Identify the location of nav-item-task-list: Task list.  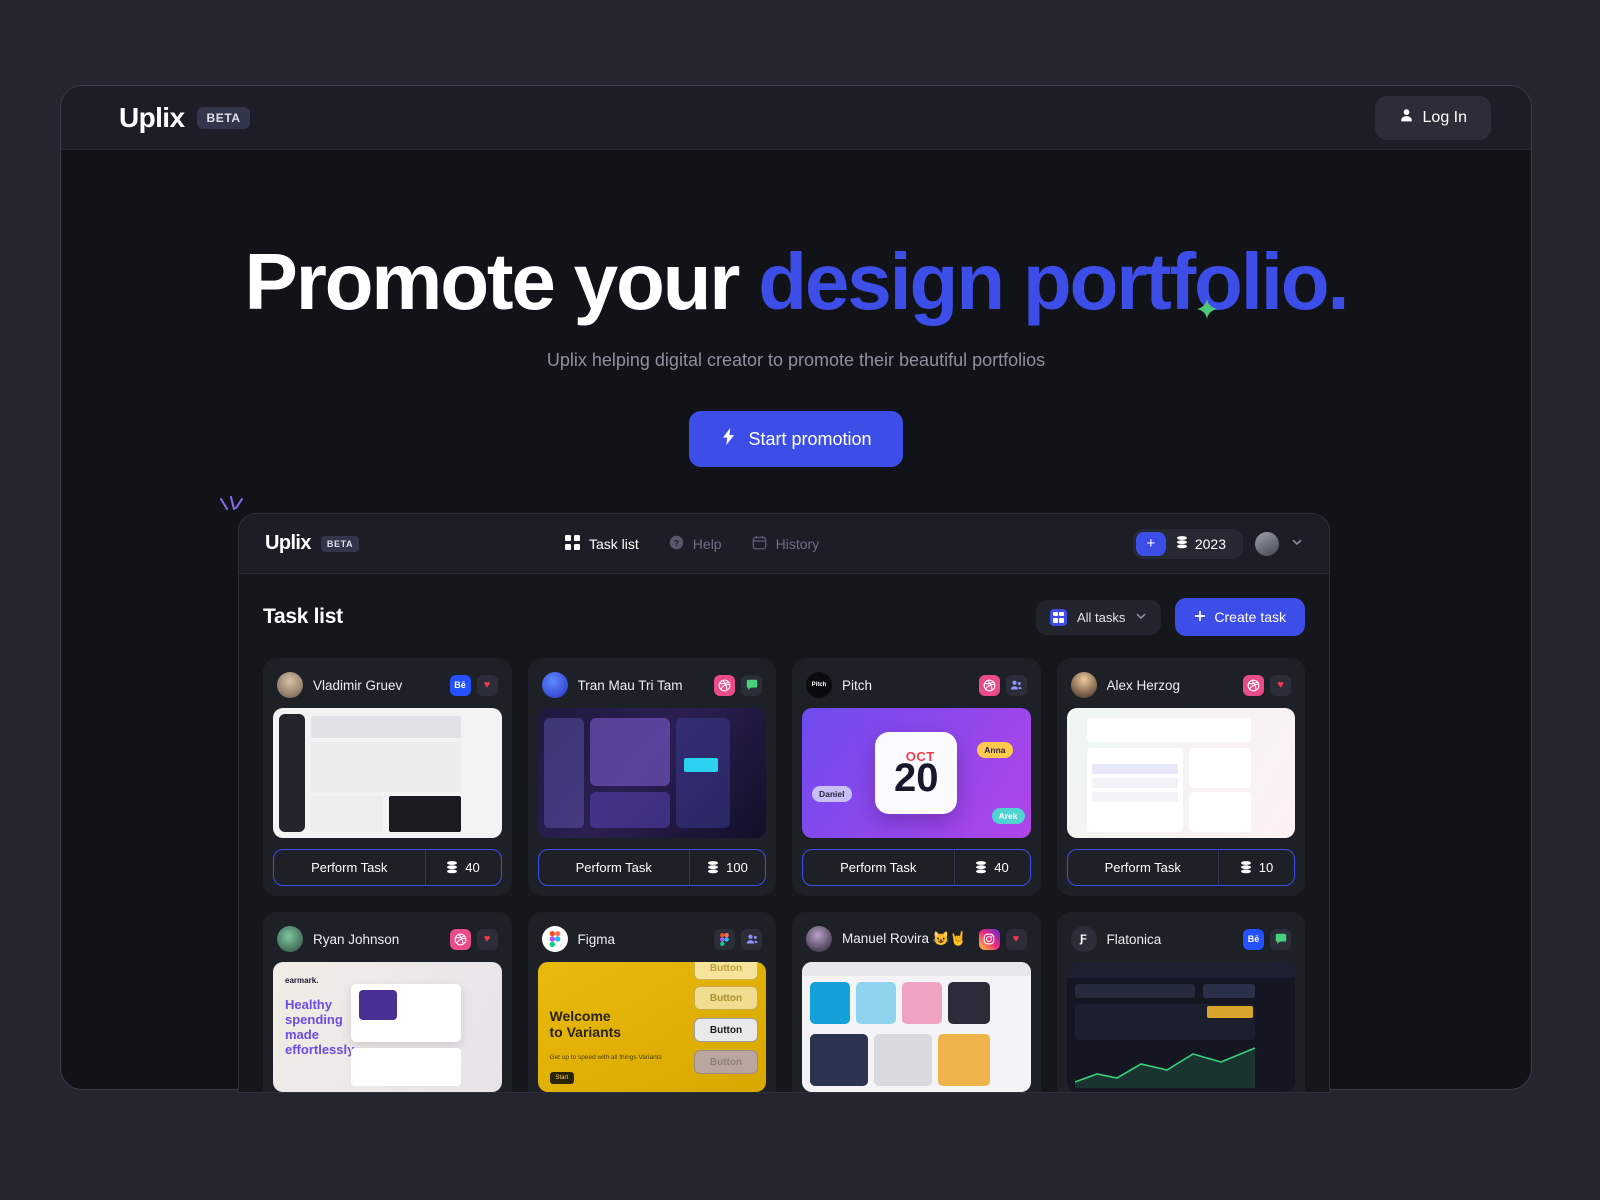
(602, 543).